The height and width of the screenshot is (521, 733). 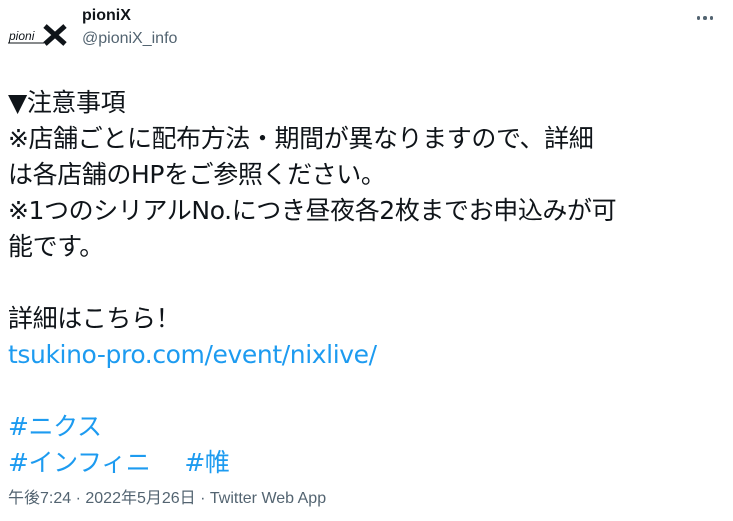 I want to click on tweet-text-line: 能です。, so click(x=56, y=246).